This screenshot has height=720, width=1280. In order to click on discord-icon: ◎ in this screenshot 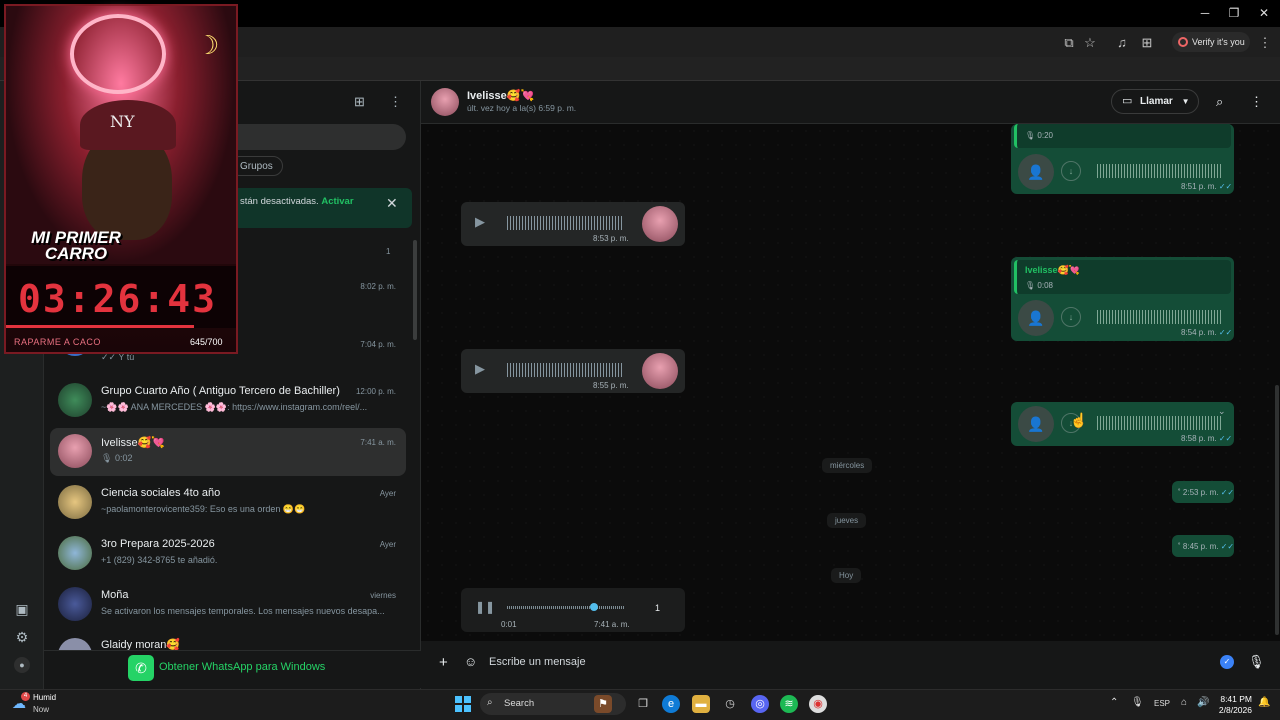, I will do `click(760, 704)`.